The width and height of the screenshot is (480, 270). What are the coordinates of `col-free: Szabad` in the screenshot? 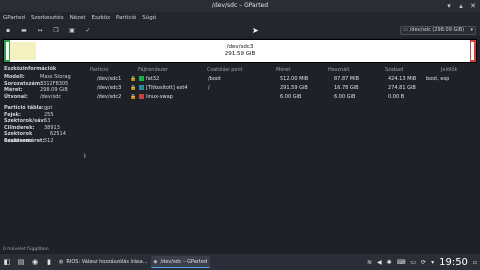 It's located at (394, 70).